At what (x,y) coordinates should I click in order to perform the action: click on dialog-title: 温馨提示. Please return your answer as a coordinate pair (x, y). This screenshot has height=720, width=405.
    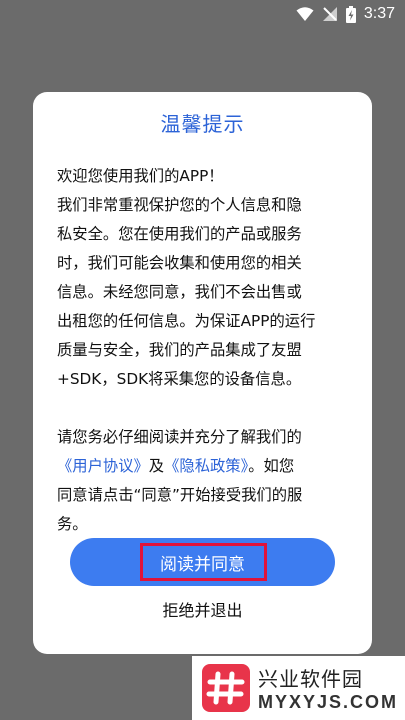
    Looking at the image, I should click on (202, 124).